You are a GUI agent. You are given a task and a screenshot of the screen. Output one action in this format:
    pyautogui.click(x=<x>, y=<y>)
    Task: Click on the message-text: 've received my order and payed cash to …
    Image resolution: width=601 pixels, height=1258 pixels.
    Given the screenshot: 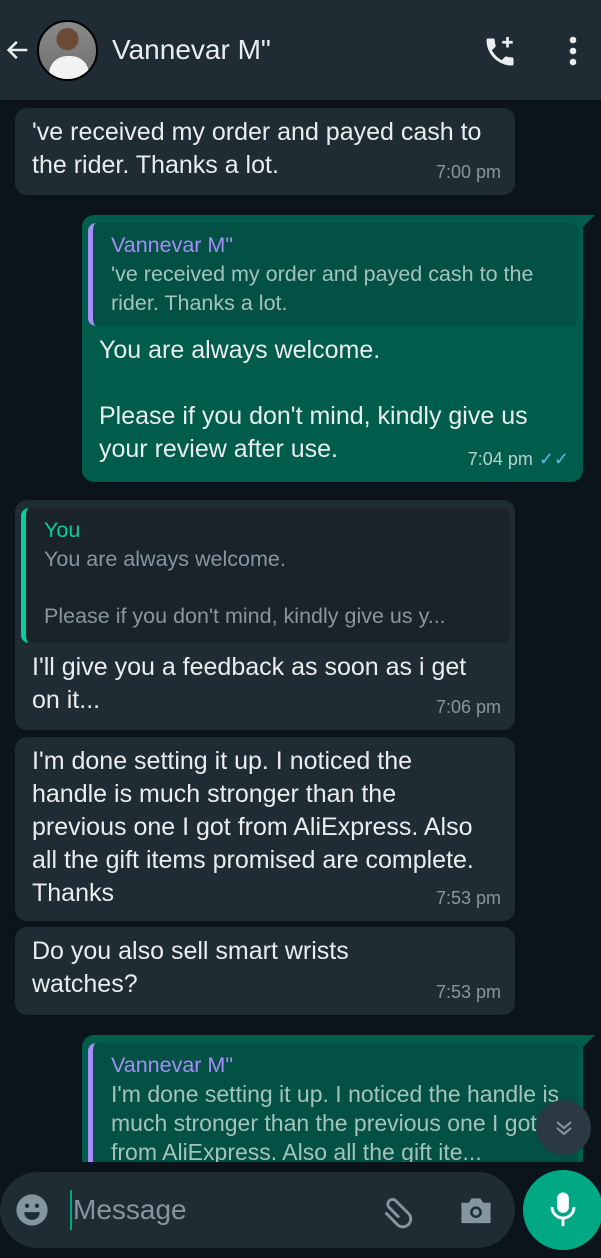 What is the action you would take?
    pyautogui.click(x=257, y=148)
    